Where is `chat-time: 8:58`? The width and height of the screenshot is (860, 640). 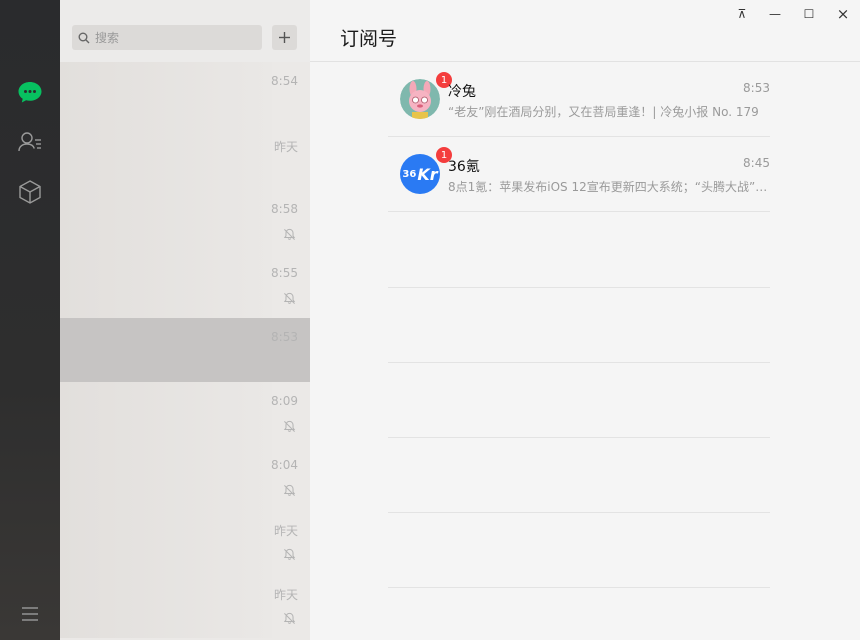
chat-time: 8:58 is located at coordinates (284, 209).